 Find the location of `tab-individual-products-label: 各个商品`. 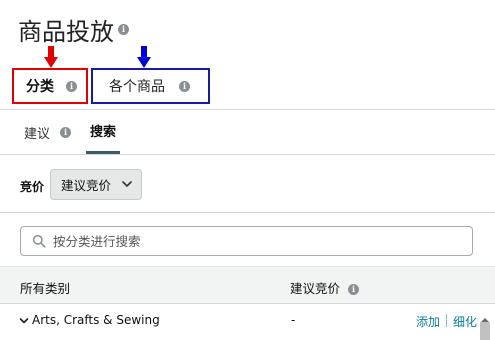

tab-individual-products-label: 各个商品 is located at coordinates (137, 87).